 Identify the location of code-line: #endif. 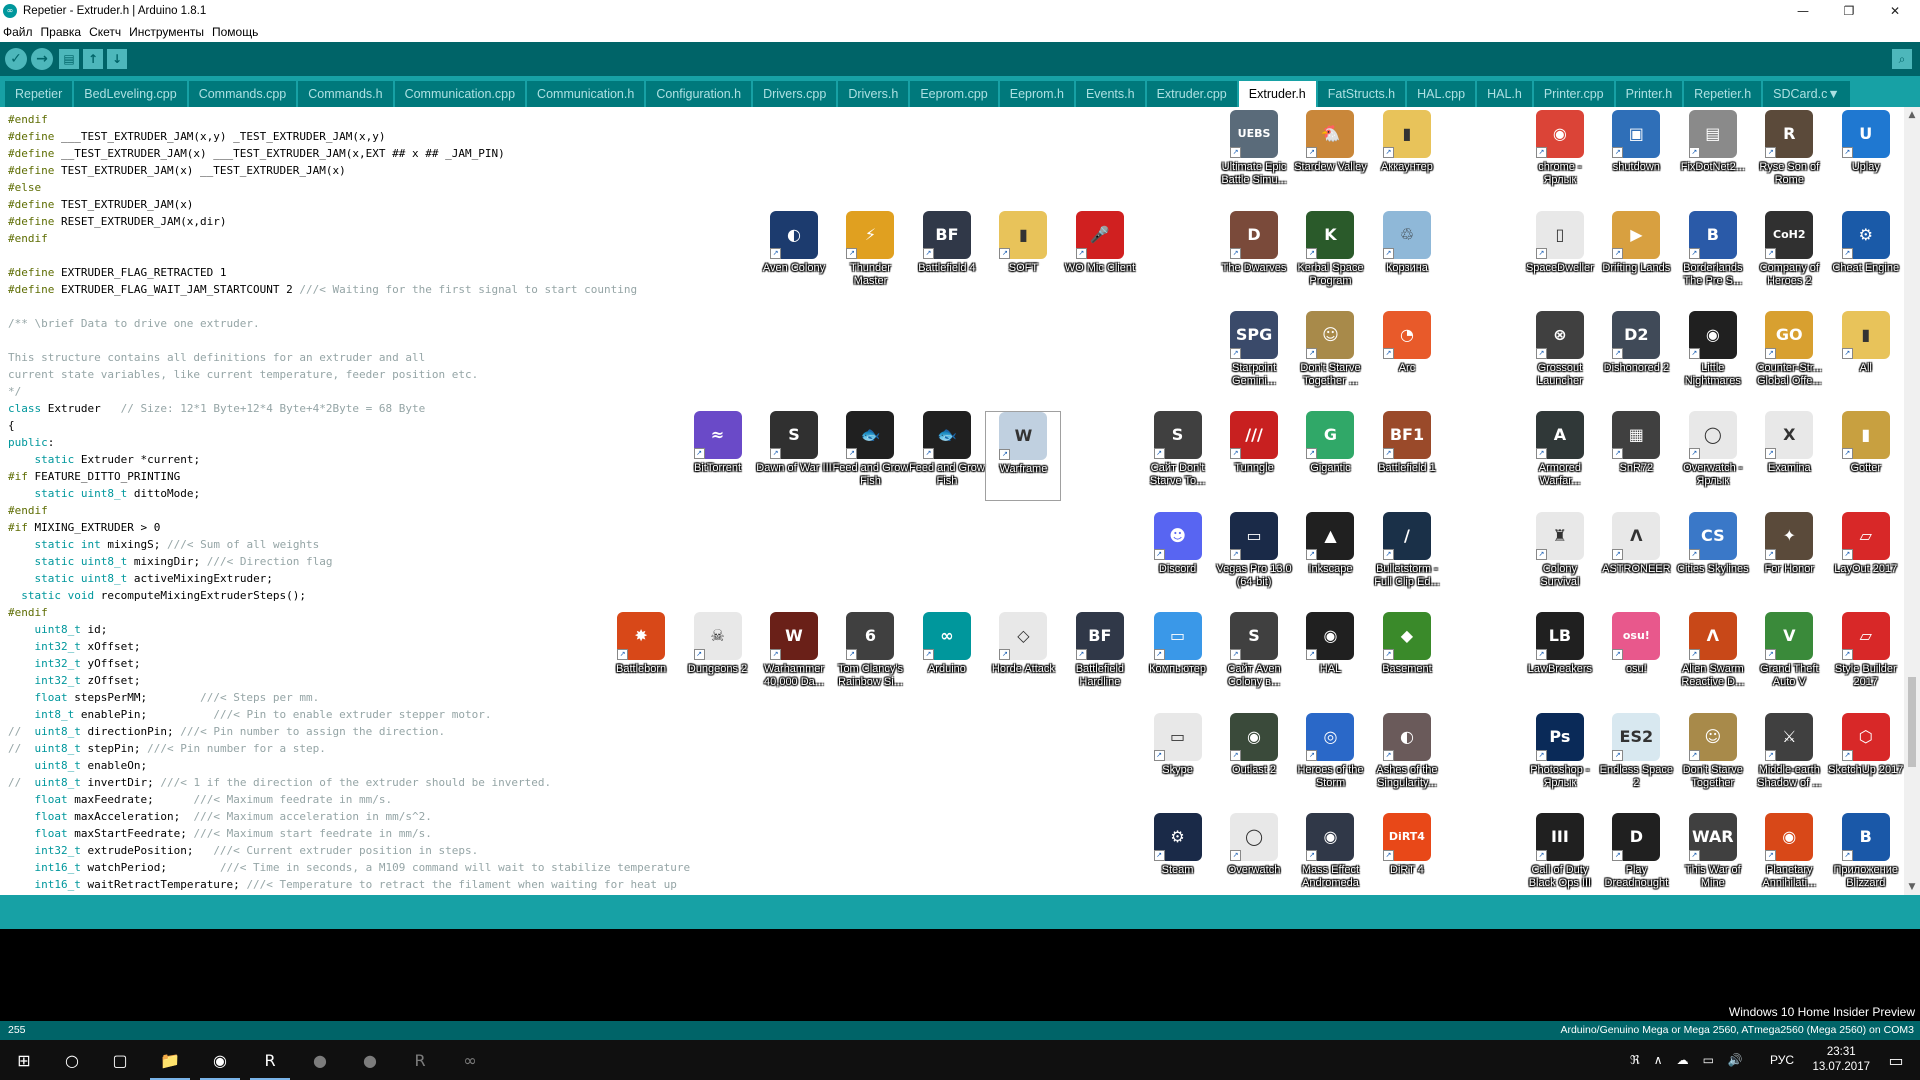
(349, 238).